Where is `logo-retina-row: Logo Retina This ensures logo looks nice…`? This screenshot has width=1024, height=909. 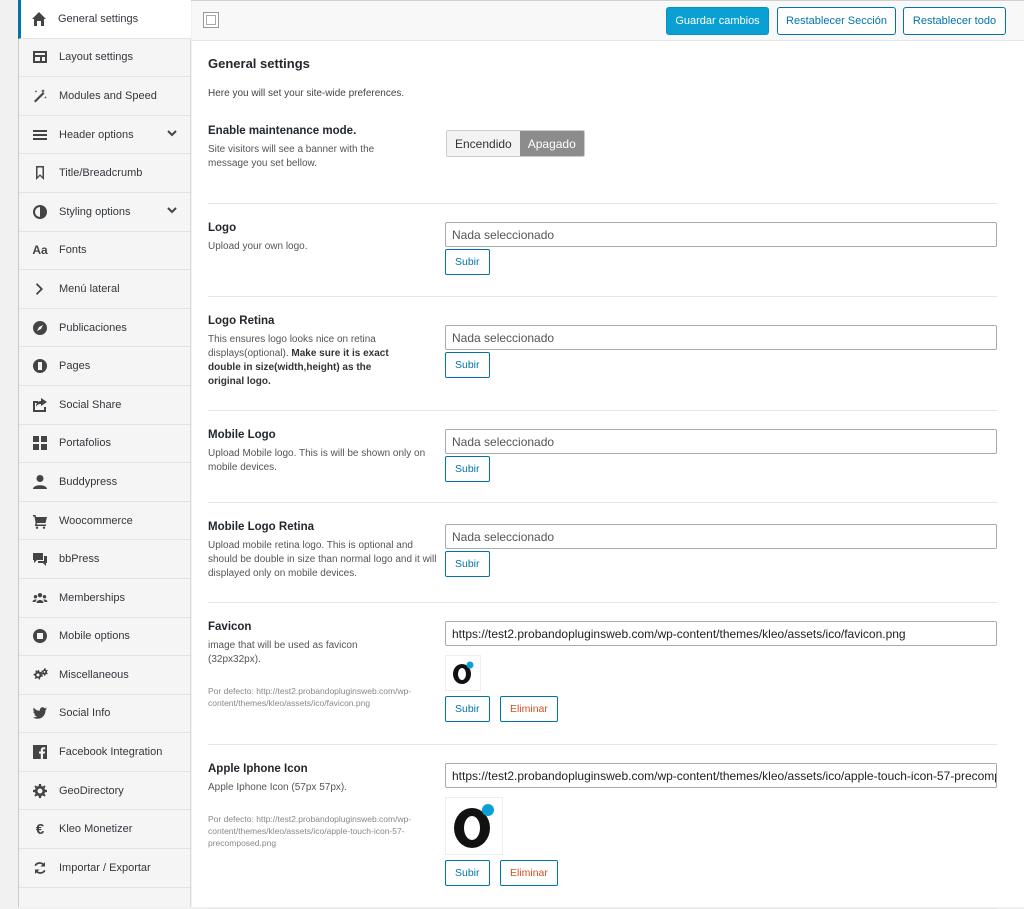
logo-retina-row: Logo Retina This ensures logo looks nice… is located at coordinates (602, 354).